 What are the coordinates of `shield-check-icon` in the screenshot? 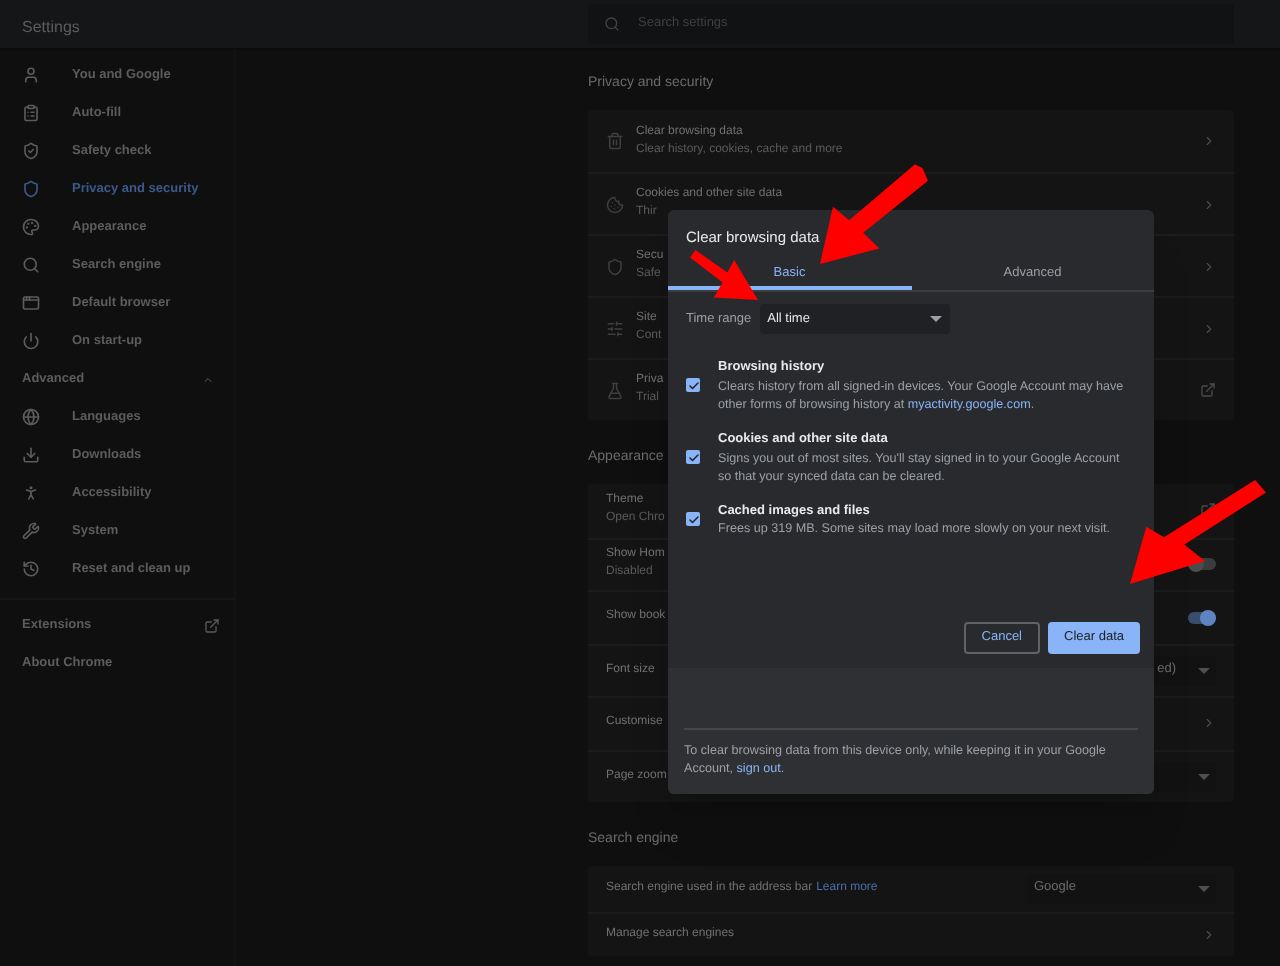 It's located at (31, 151).